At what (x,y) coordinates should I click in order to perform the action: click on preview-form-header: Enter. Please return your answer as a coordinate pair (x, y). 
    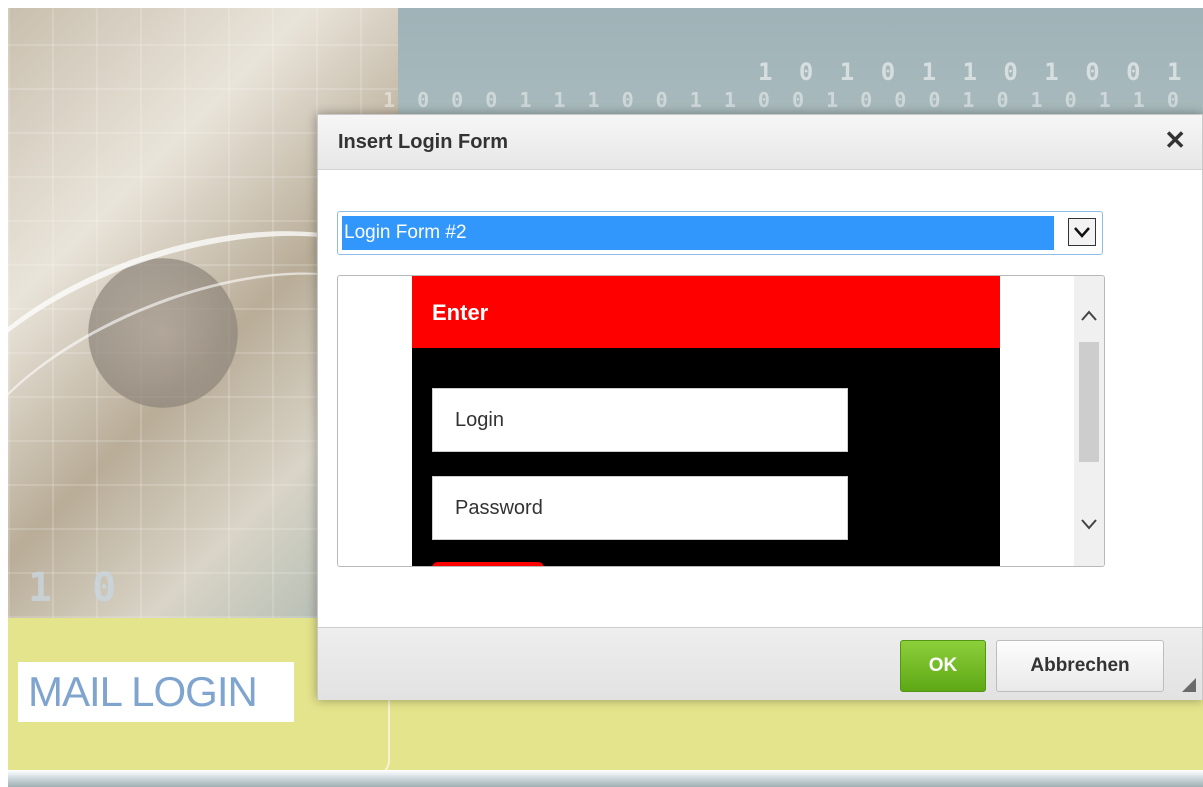
    Looking at the image, I should click on (706, 312).